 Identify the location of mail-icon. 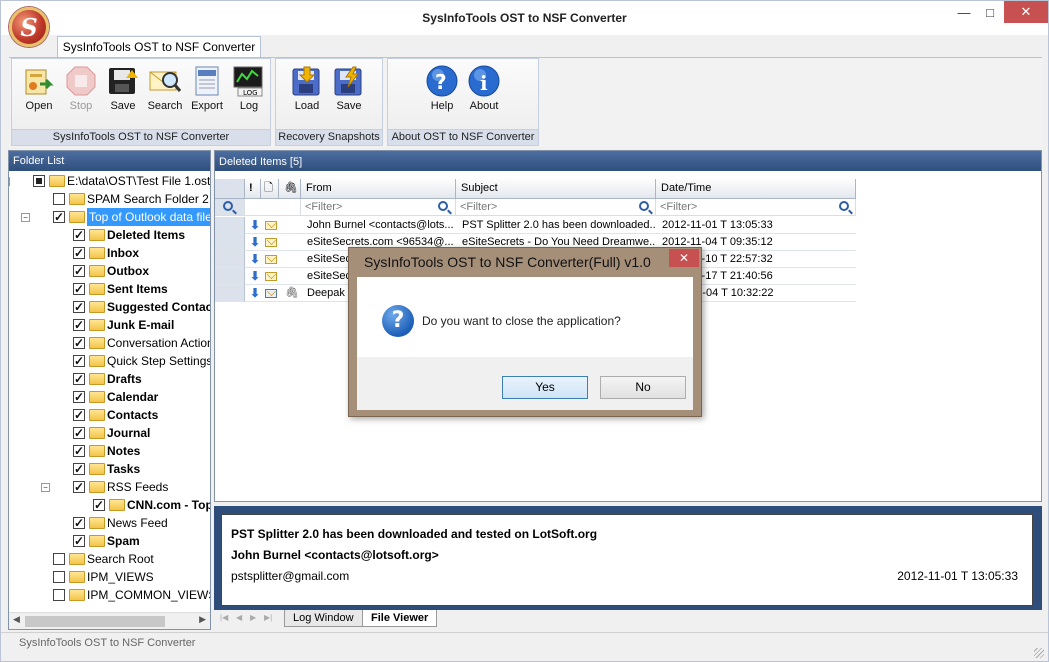
(271, 259).